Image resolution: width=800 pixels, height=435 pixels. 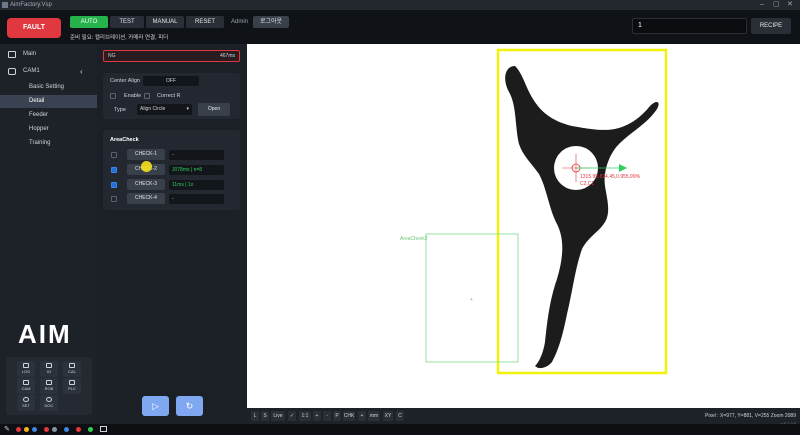 I want to click on io-icon, so click(x=49, y=365).